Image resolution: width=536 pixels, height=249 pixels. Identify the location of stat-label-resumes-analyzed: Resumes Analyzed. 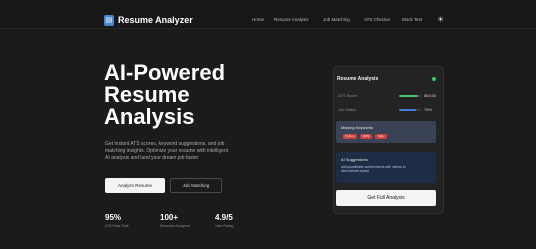
(175, 226).